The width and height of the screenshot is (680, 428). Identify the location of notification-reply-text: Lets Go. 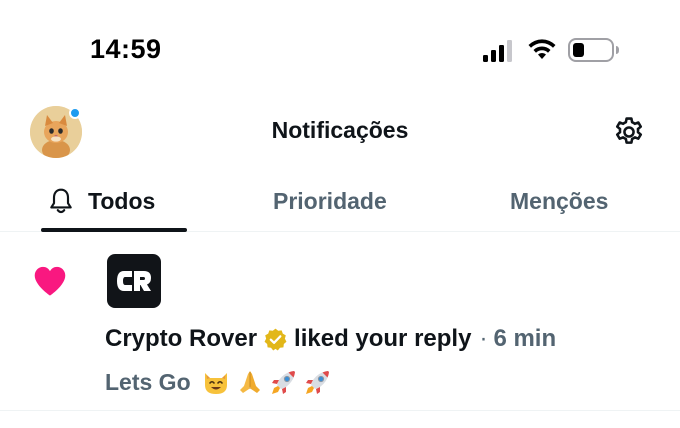
(219, 382).